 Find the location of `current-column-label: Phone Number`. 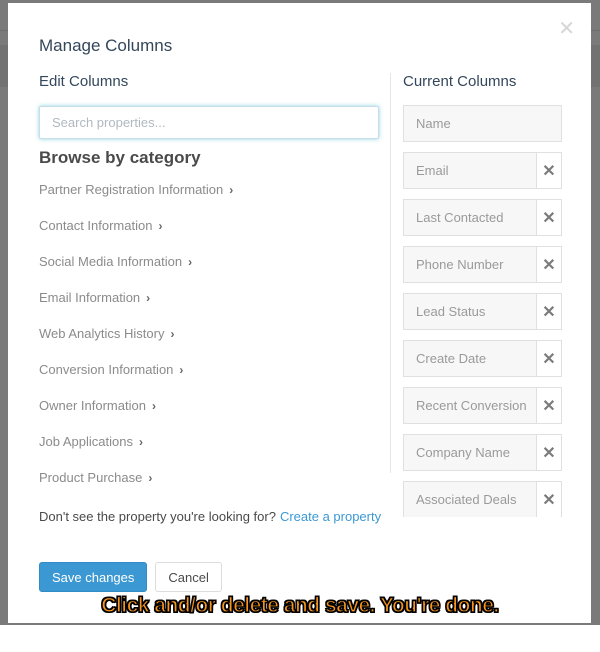

current-column-label: Phone Number is located at coordinates (460, 264).